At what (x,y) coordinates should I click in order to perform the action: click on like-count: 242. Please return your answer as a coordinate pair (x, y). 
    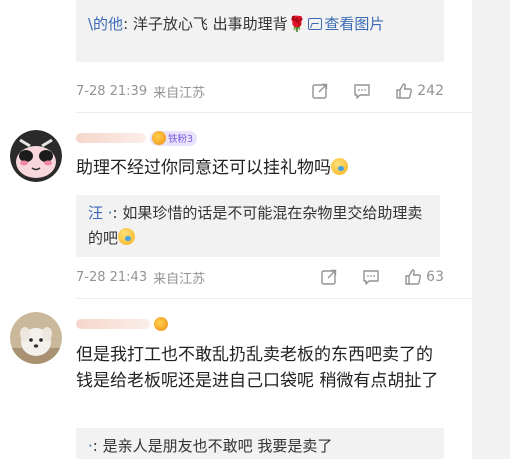
    Looking at the image, I should click on (430, 91).